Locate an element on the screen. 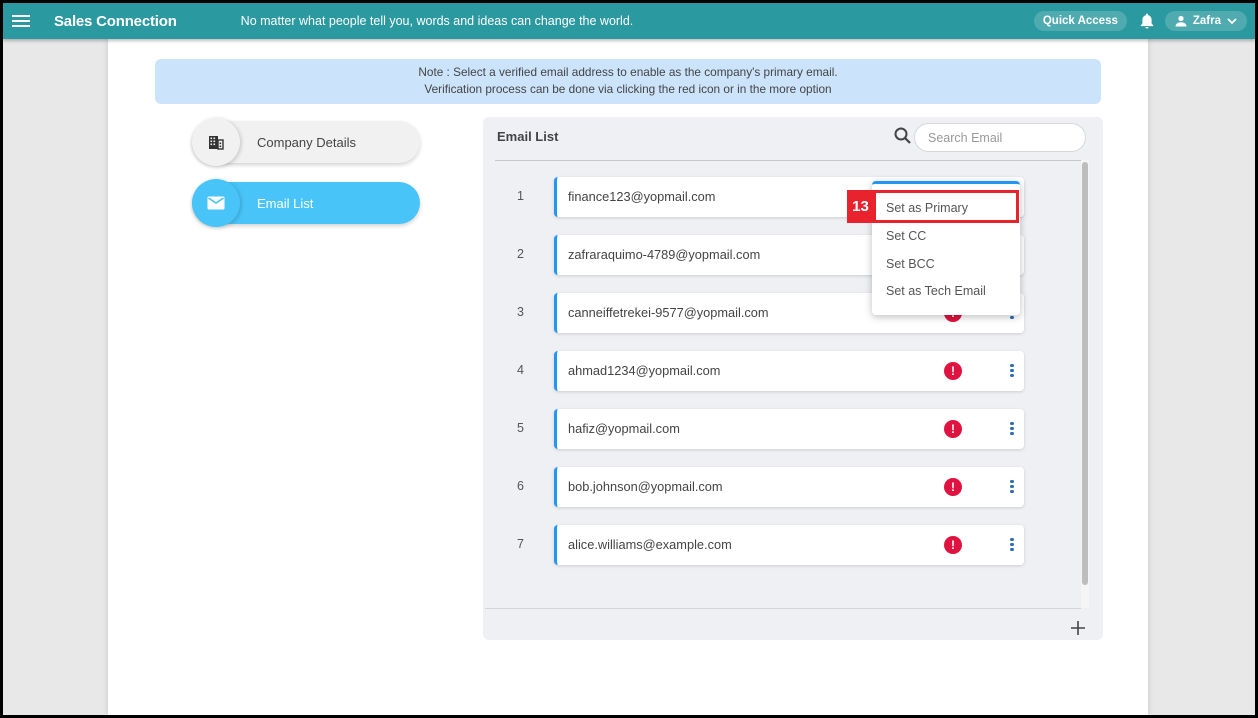  row-number: 5 is located at coordinates (520, 428).